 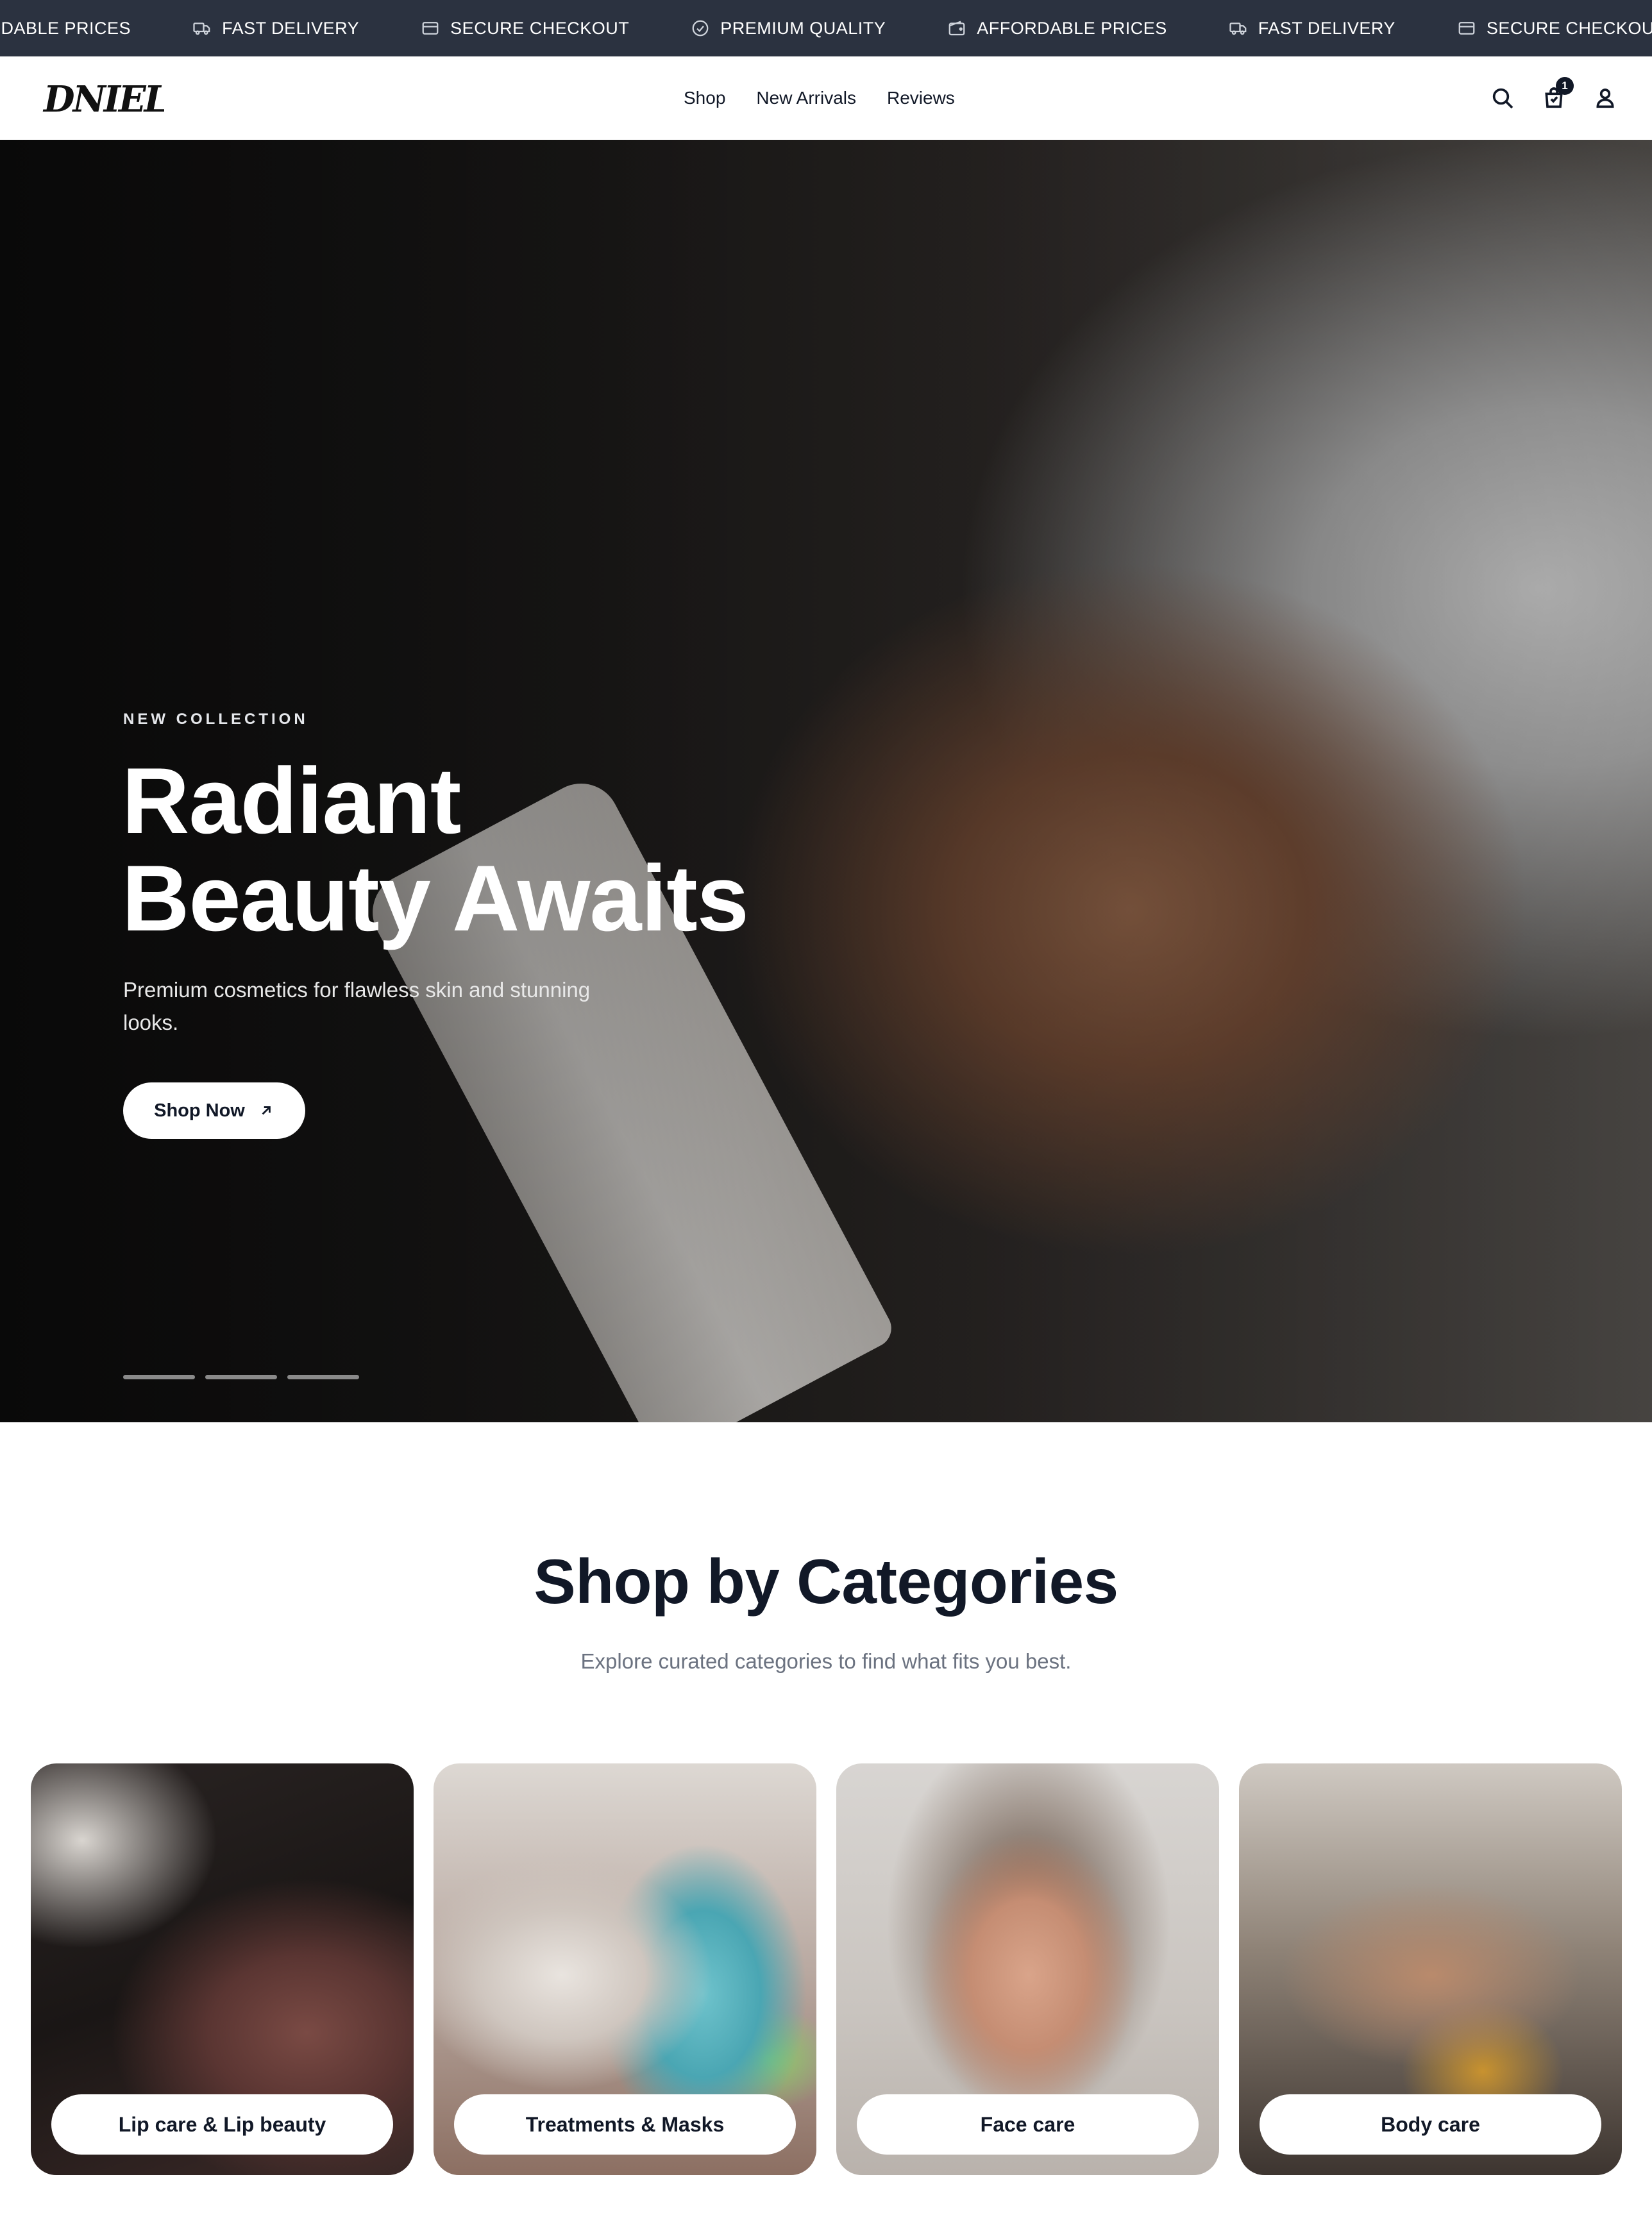 I want to click on main-nav: Shop New Arrivals Reviews, so click(x=835, y=98).